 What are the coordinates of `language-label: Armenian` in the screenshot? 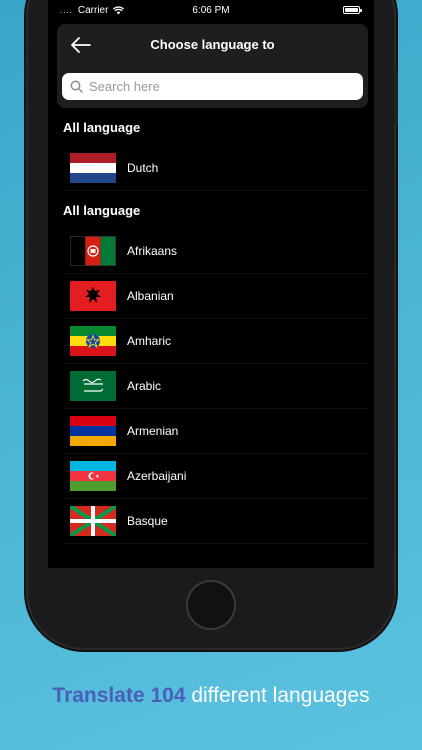 It's located at (153, 431).